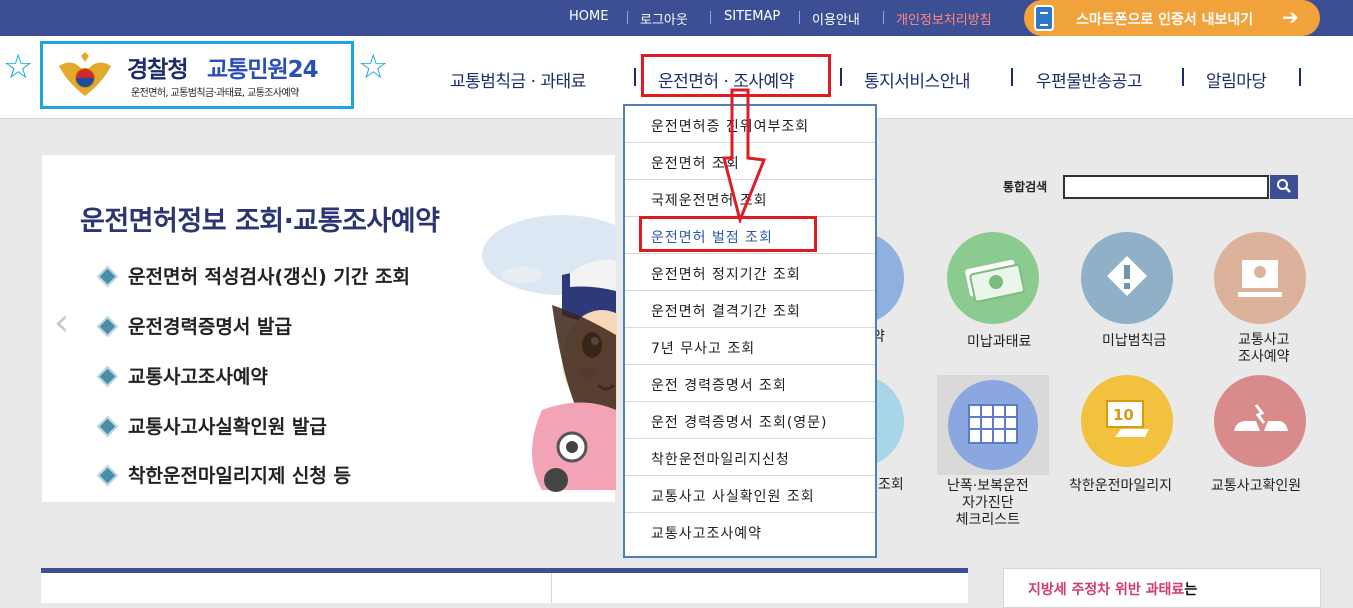  Describe the element at coordinates (61, 322) in the screenshot. I see `chevron-left-icon: ‹` at that location.